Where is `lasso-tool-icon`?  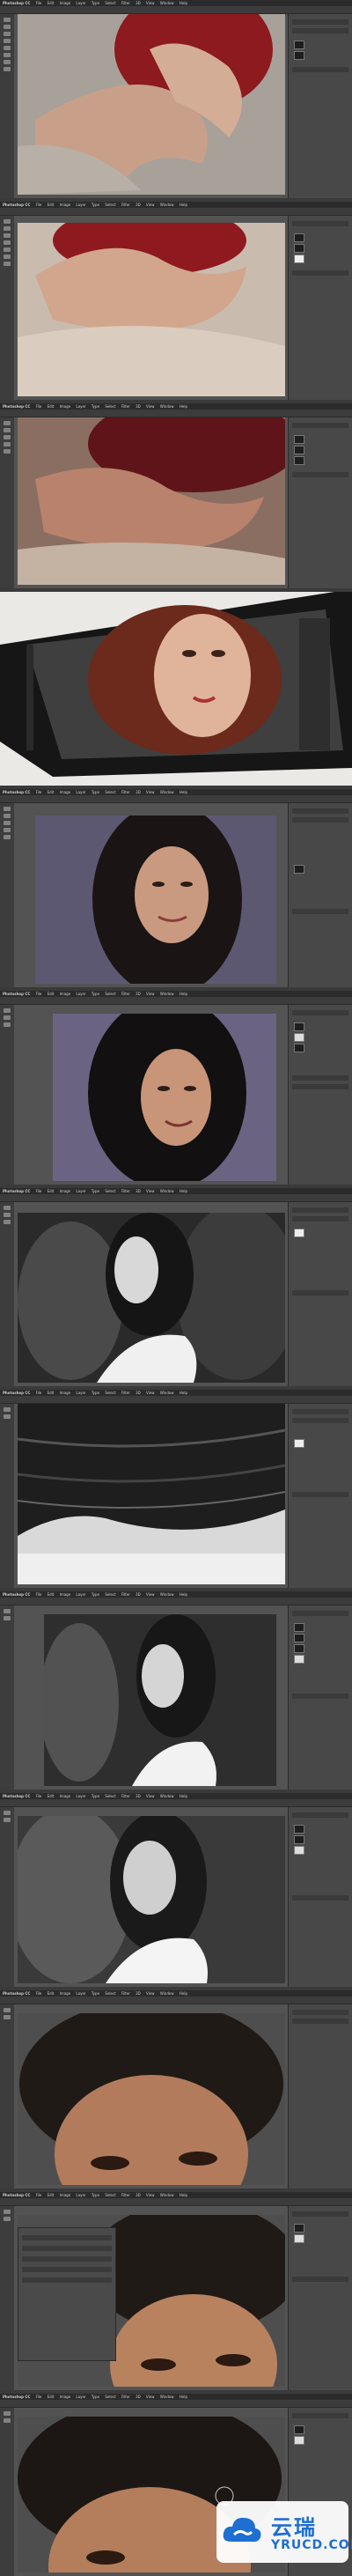
lasso-tool-icon is located at coordinates (8, 34).